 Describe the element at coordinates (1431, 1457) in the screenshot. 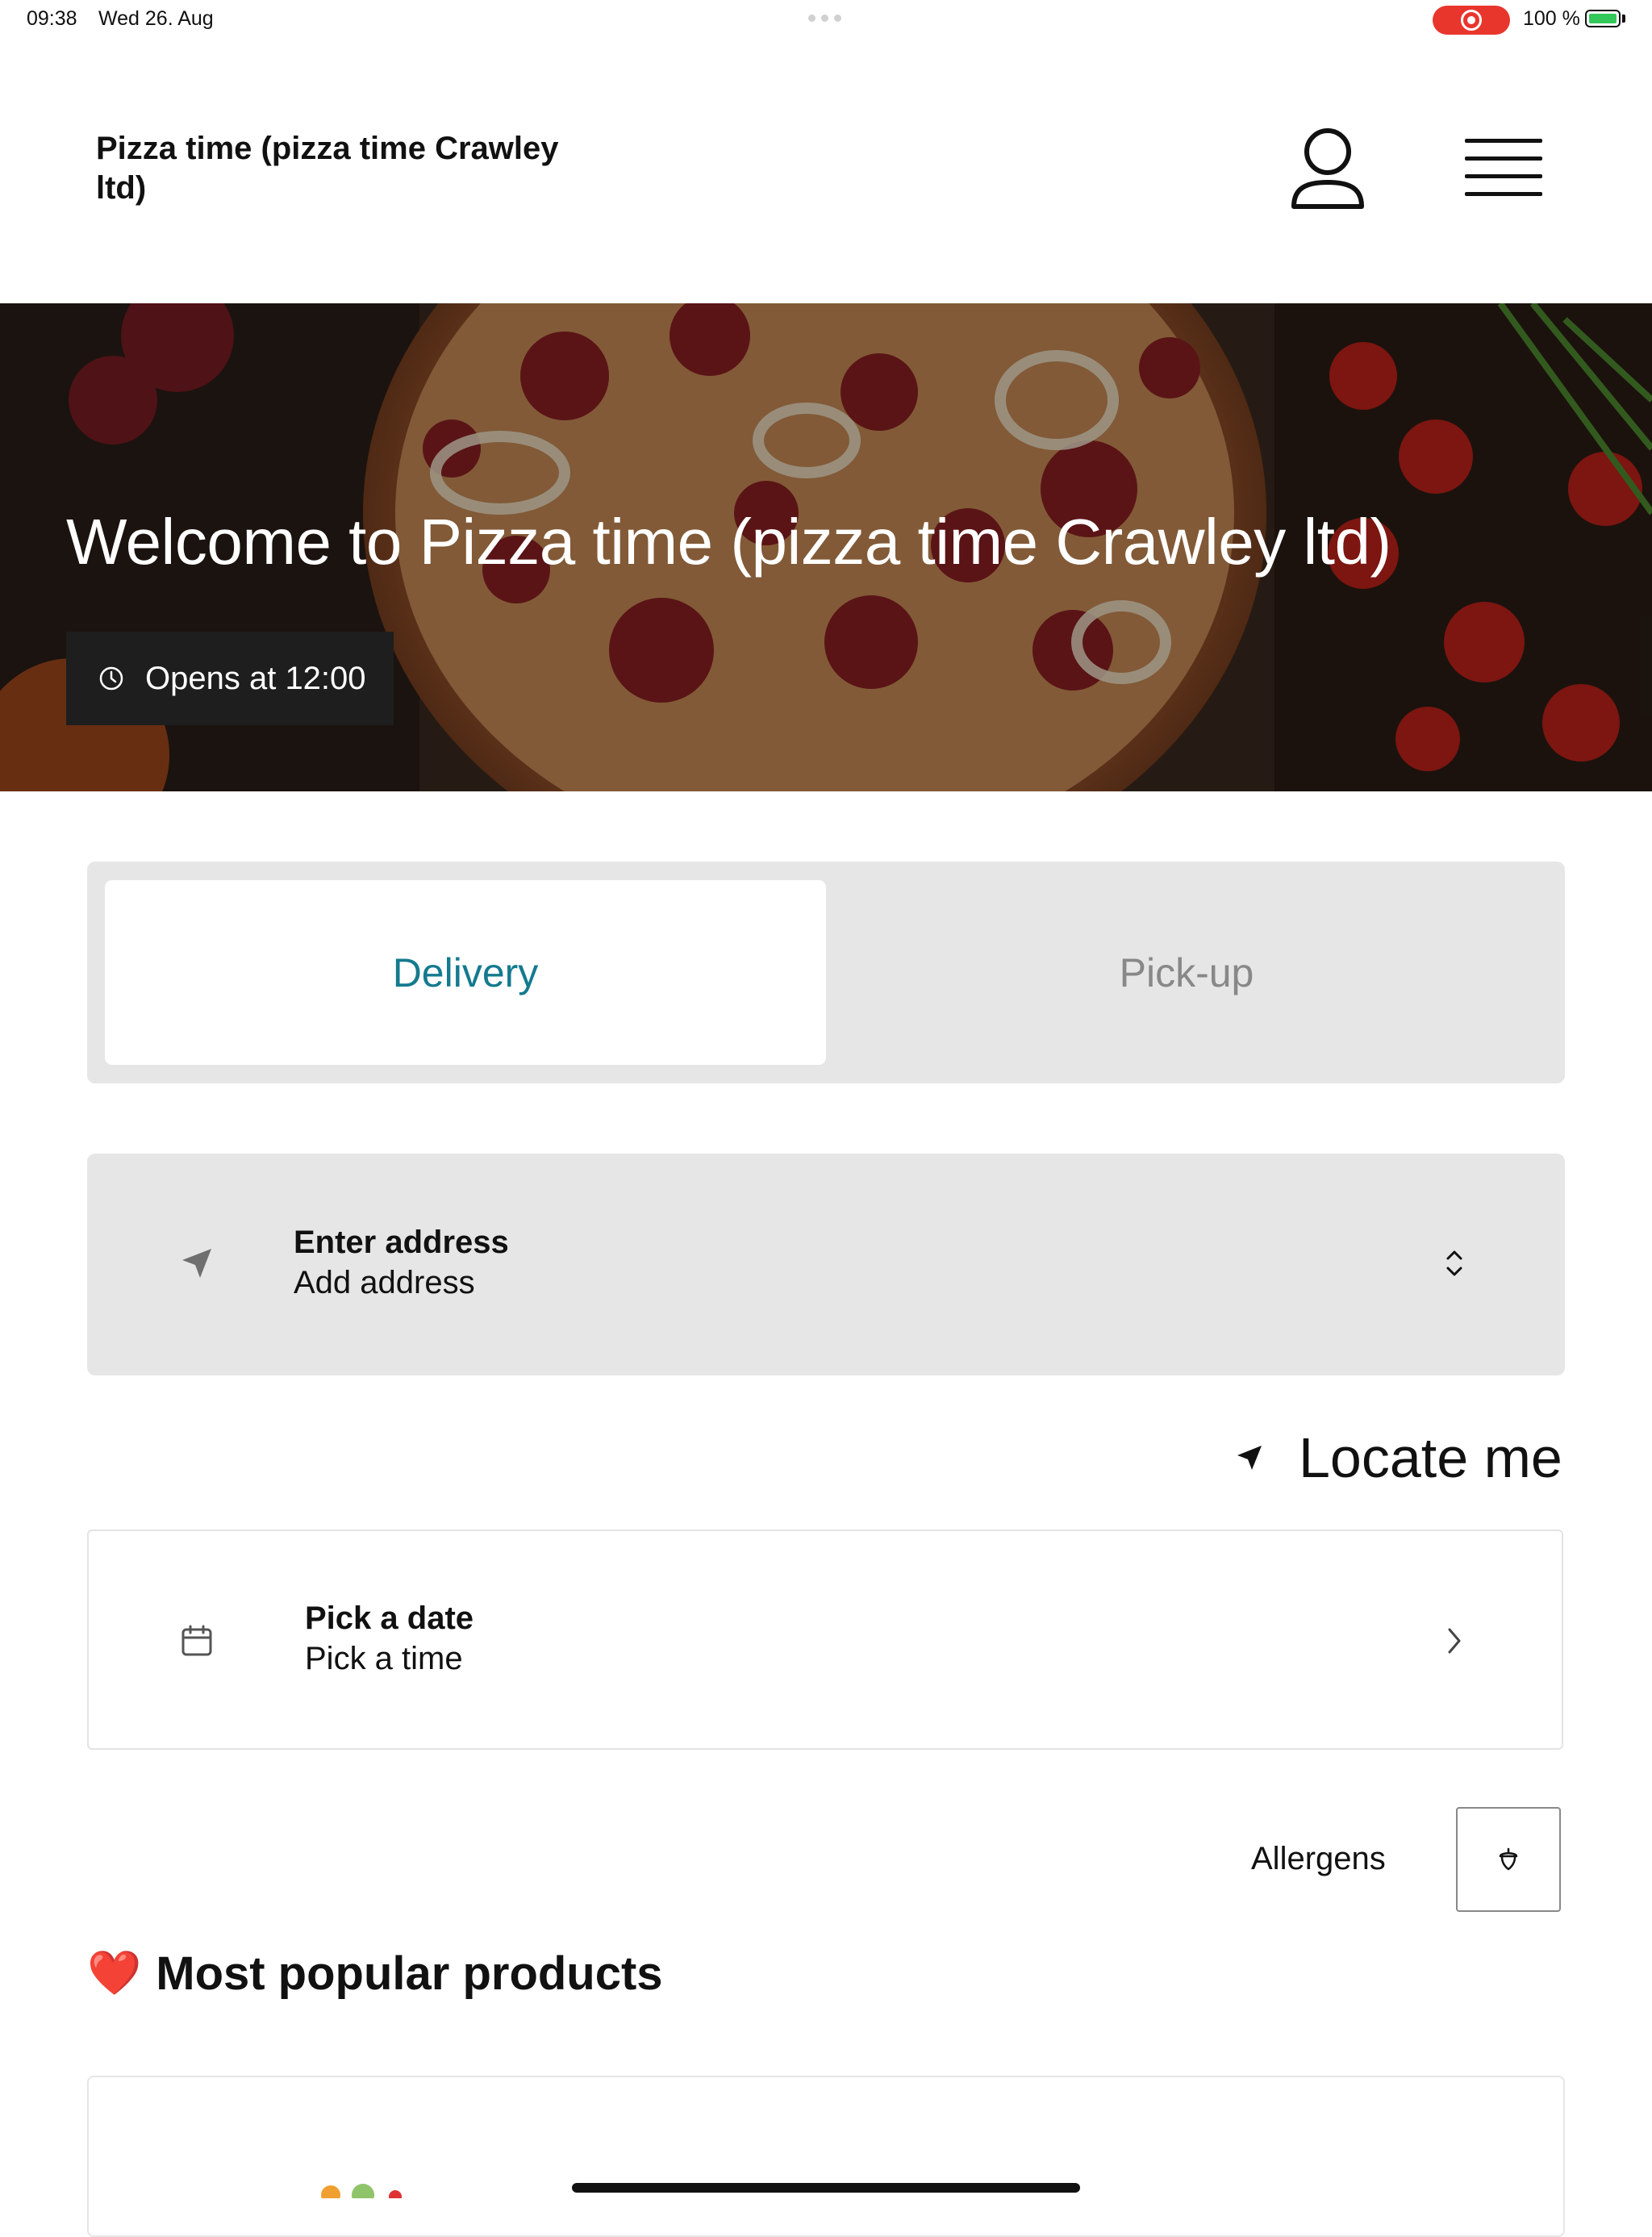

I see `locate-me-label: Locate me` at that location.